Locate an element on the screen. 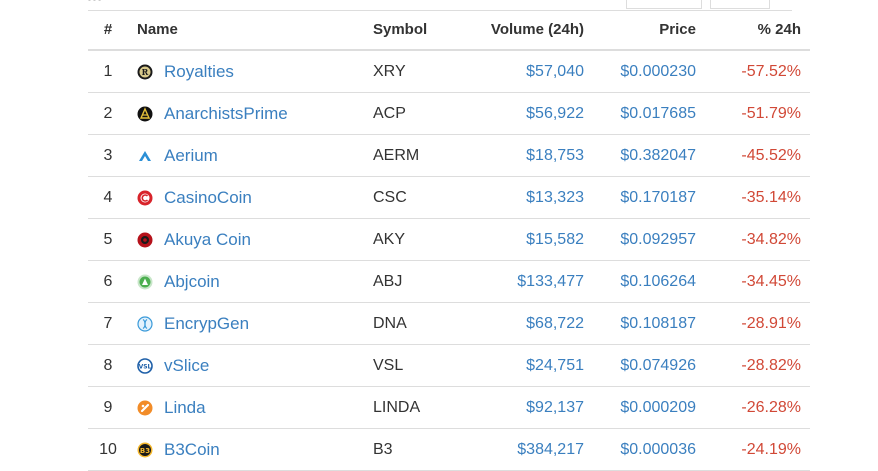  table-header-row: # Name Symbol Volume (24h) Price % 24h is located at coordinates (449, 30).